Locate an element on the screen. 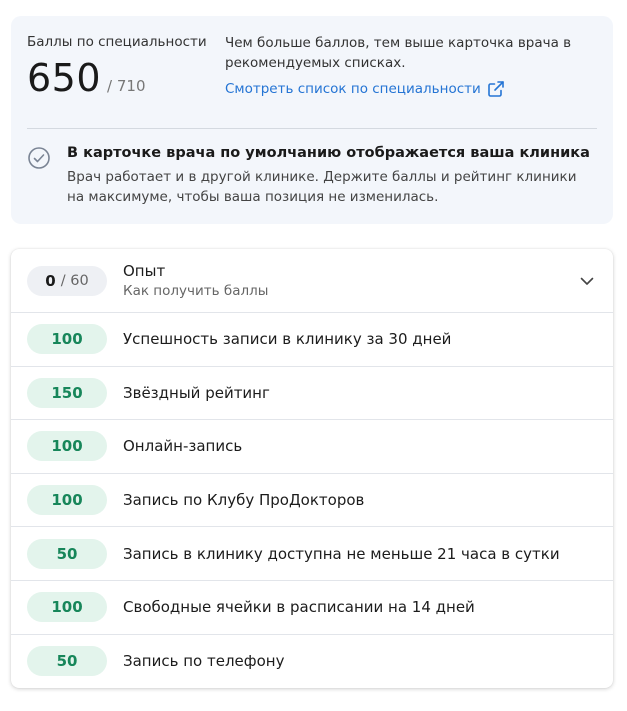  score-label: Баллы по специальности is located at coordinates (117, 42).